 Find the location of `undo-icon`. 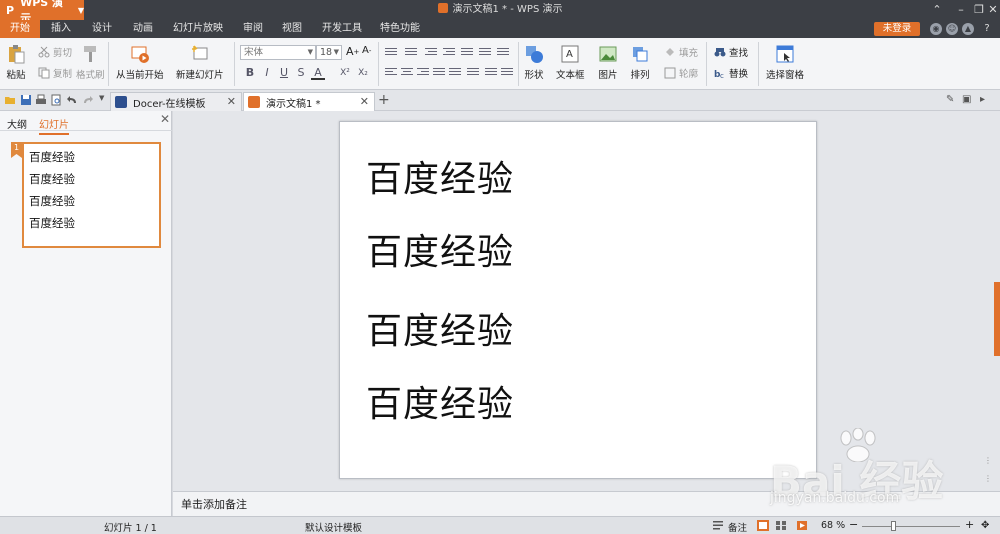

undo-icon is located at coordinates (72, 100).